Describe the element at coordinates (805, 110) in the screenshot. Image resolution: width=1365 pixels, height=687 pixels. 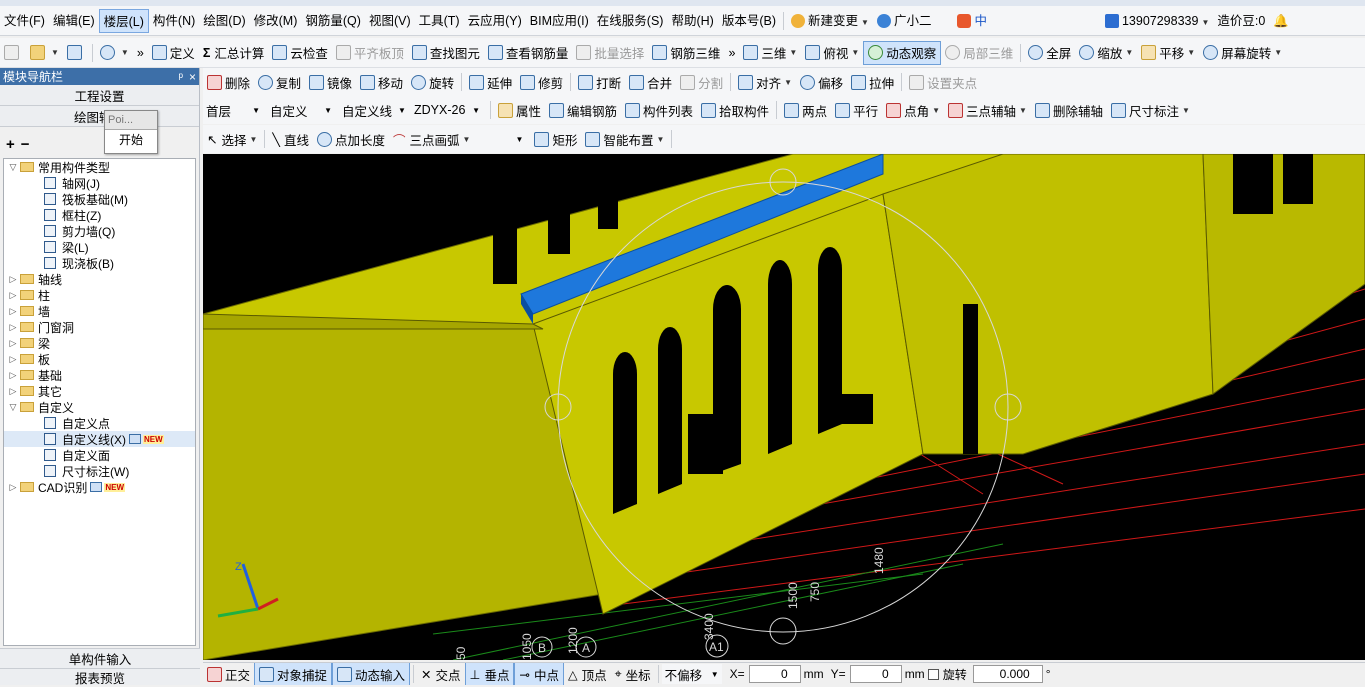
I see `two-point-axis-button: 两点` at that location.